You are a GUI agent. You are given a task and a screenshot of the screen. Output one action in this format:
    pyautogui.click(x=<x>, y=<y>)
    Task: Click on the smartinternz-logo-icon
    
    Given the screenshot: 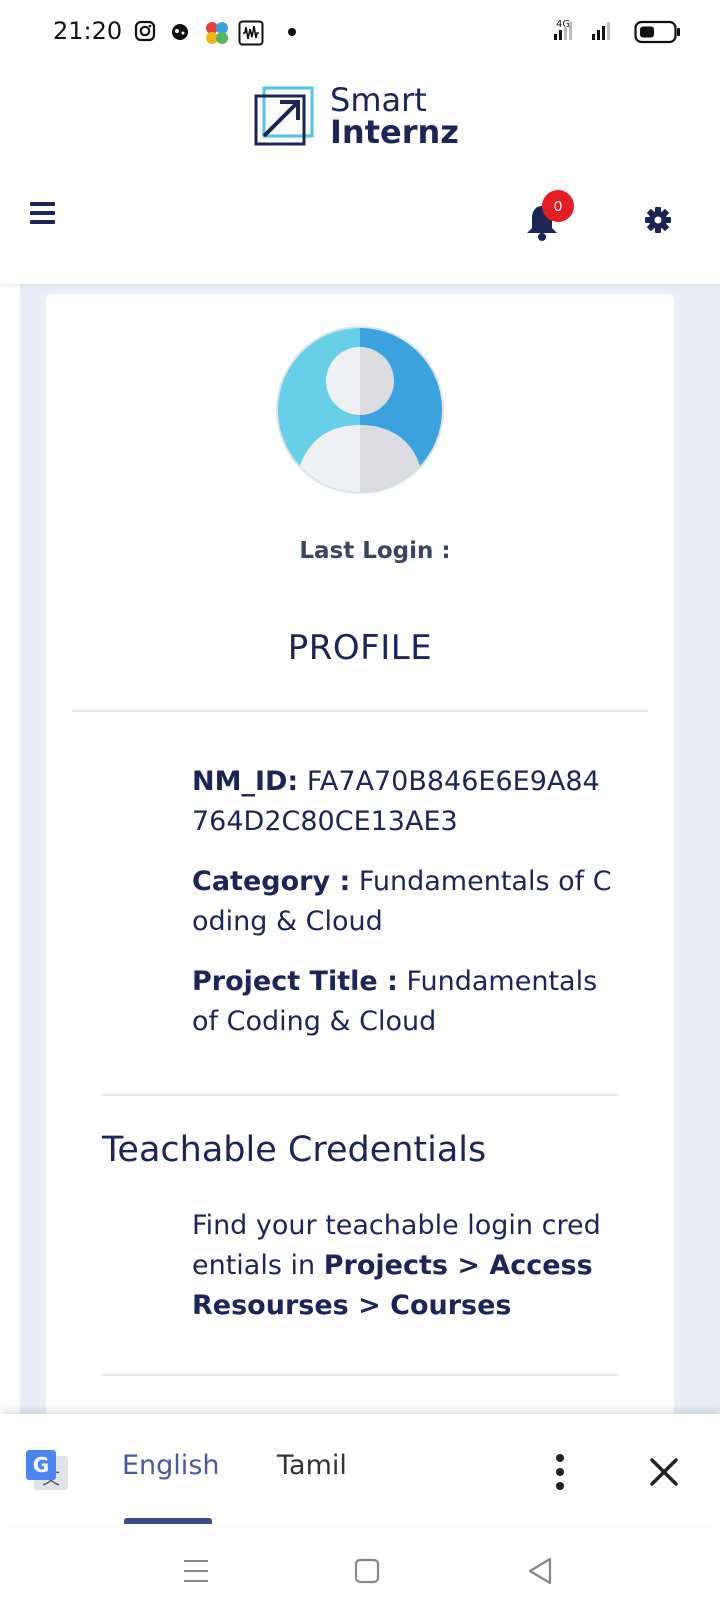 What is the action you would take?
    pyautogui.click(x=284, y=116)
    